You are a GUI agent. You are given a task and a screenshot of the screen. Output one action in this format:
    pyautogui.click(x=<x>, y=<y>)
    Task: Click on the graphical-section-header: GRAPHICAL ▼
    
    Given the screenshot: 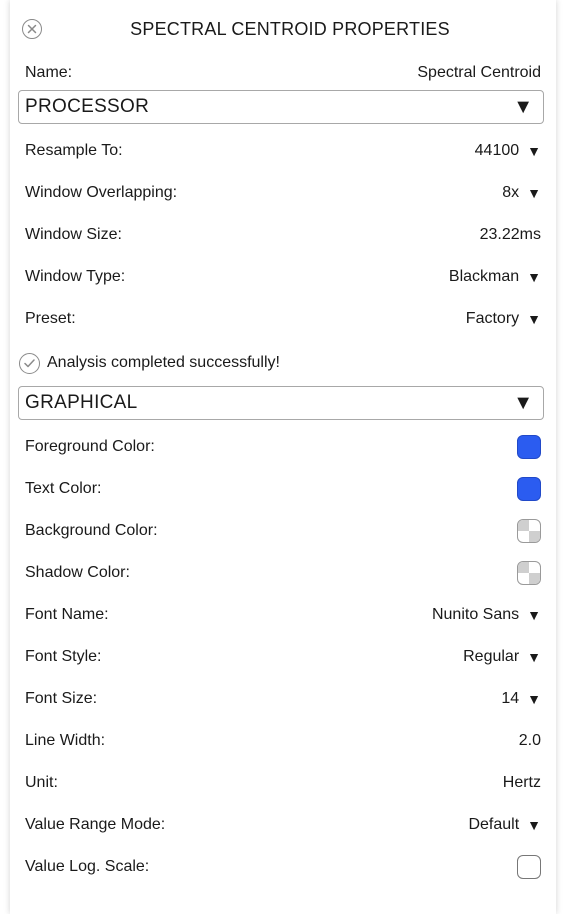 What is the action you would take?
    pyautogui.click(x=281, y=403)
    